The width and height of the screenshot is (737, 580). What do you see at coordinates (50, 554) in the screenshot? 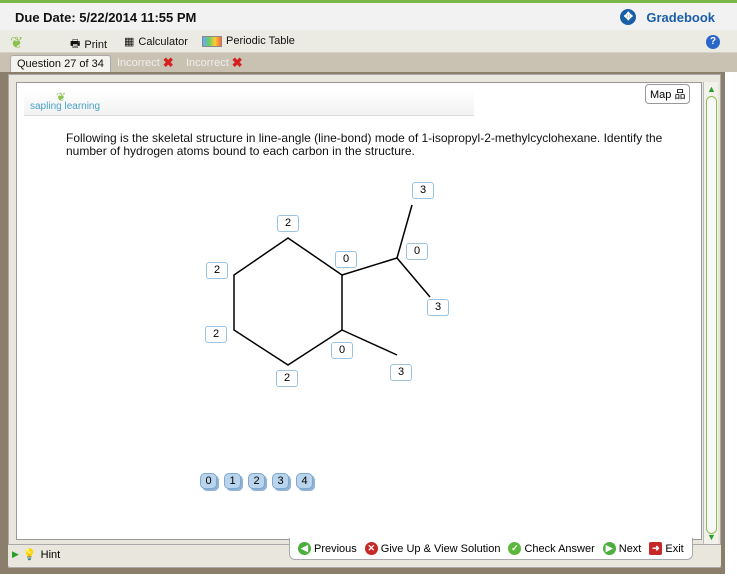
I see `hint-label: Hint` at bounding box center [50, 554].